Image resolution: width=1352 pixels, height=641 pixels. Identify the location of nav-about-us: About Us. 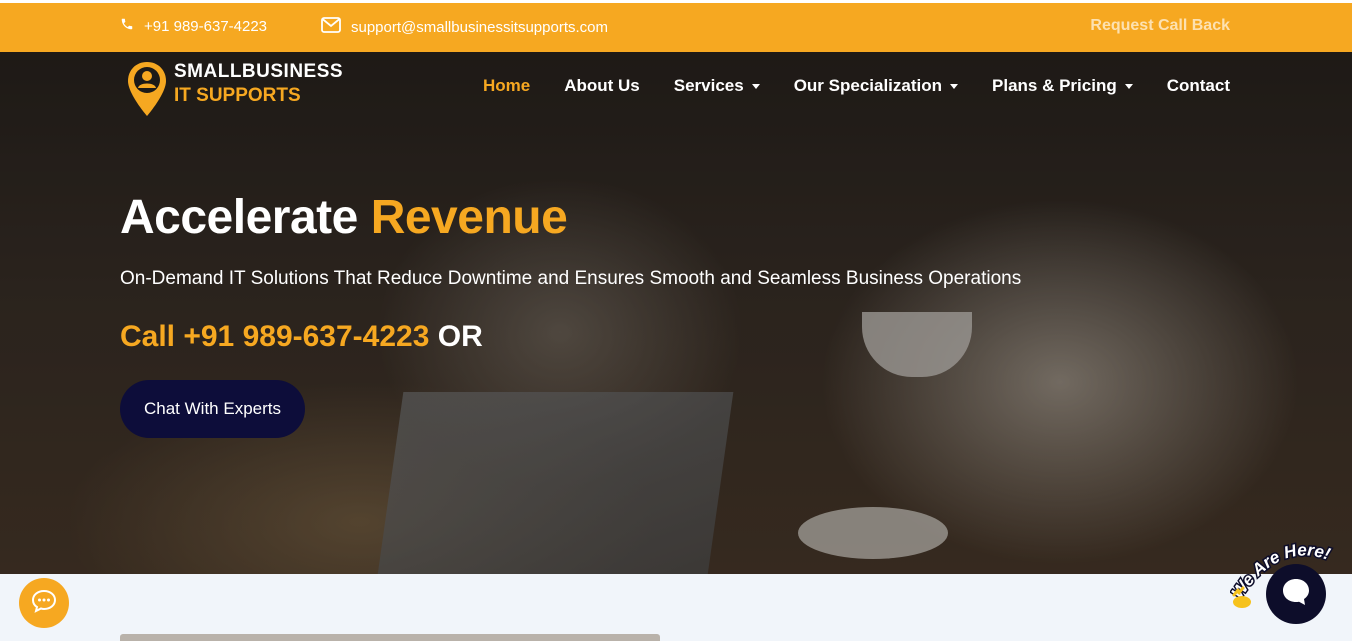
(602, 86).